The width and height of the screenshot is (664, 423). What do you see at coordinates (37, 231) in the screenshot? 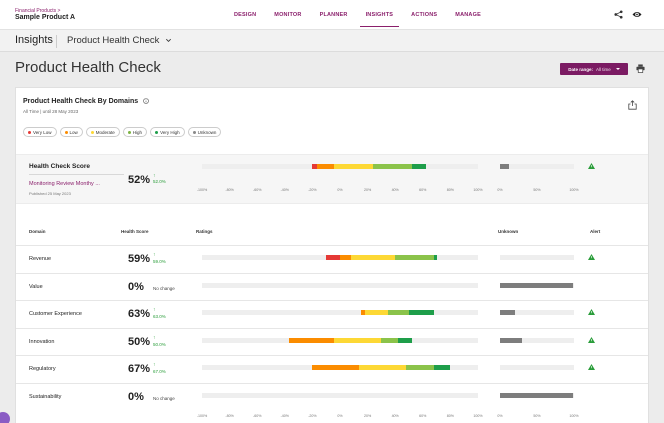
I see `column-header-domain: Domain` at bounding box center [37, 231].